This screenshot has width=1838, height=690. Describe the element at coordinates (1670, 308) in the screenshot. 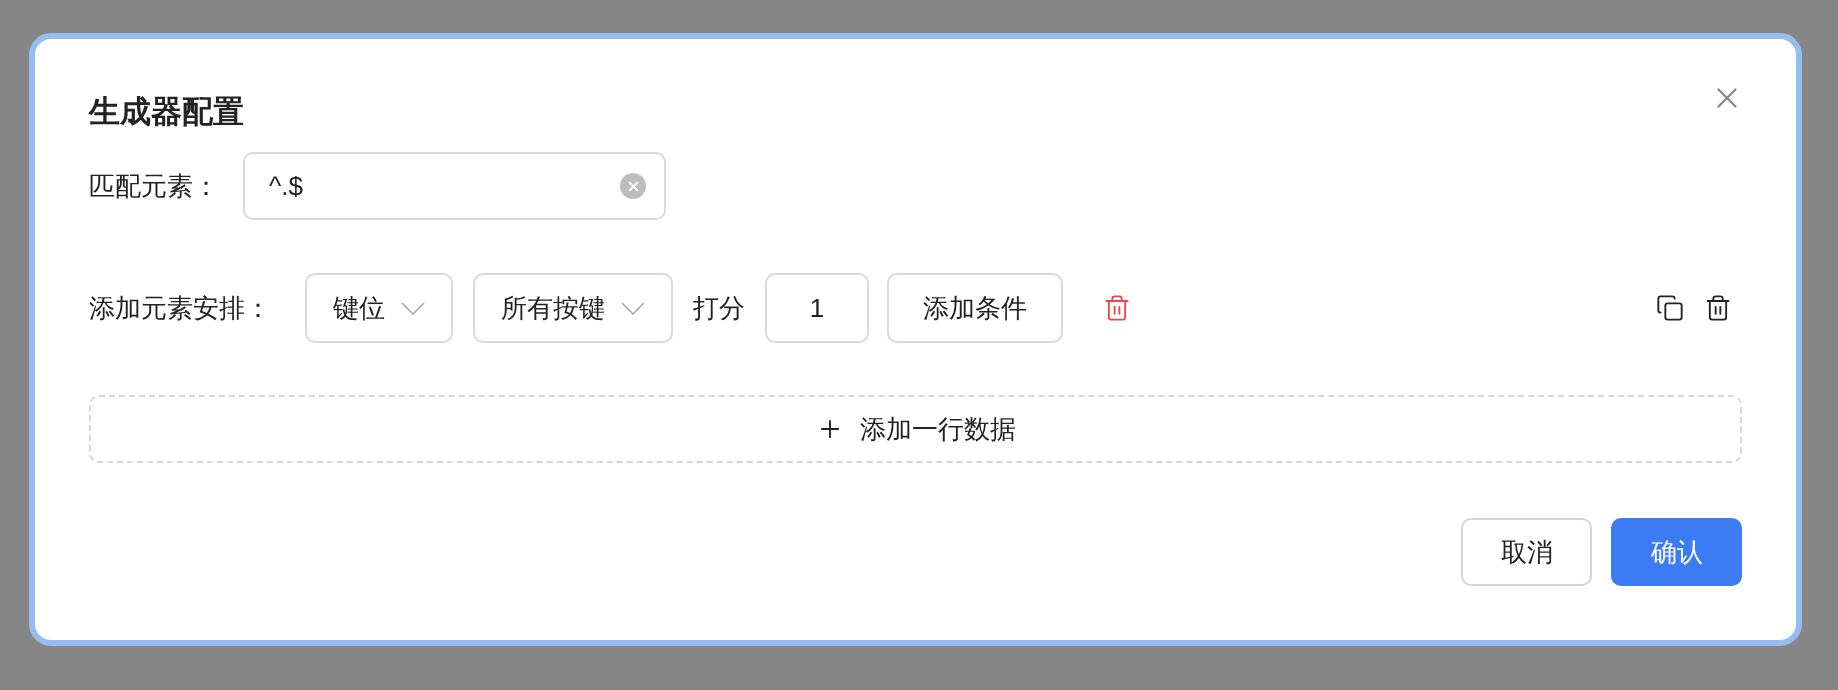

I see `copy-icon` at that location.